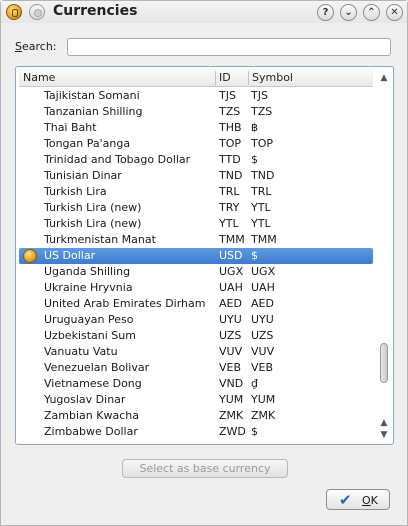 Image resolution: width=408 pixels, height=526 pixels. Describe the element at coordinates (83, 175) in the screenshot. I see `currency-name: Tunisian Dinar` at that location.